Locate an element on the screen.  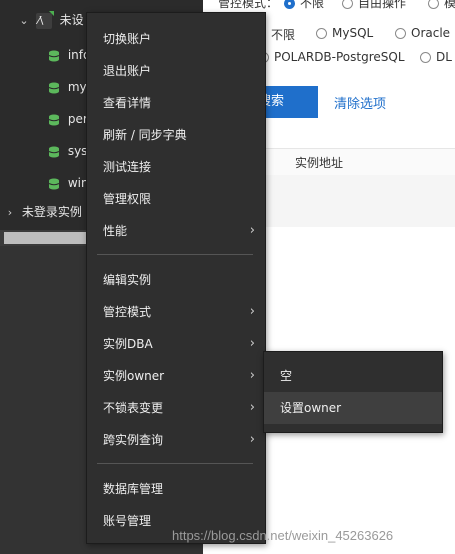
control-mode-option-any: 不限 is located at coordinates (304, 5).